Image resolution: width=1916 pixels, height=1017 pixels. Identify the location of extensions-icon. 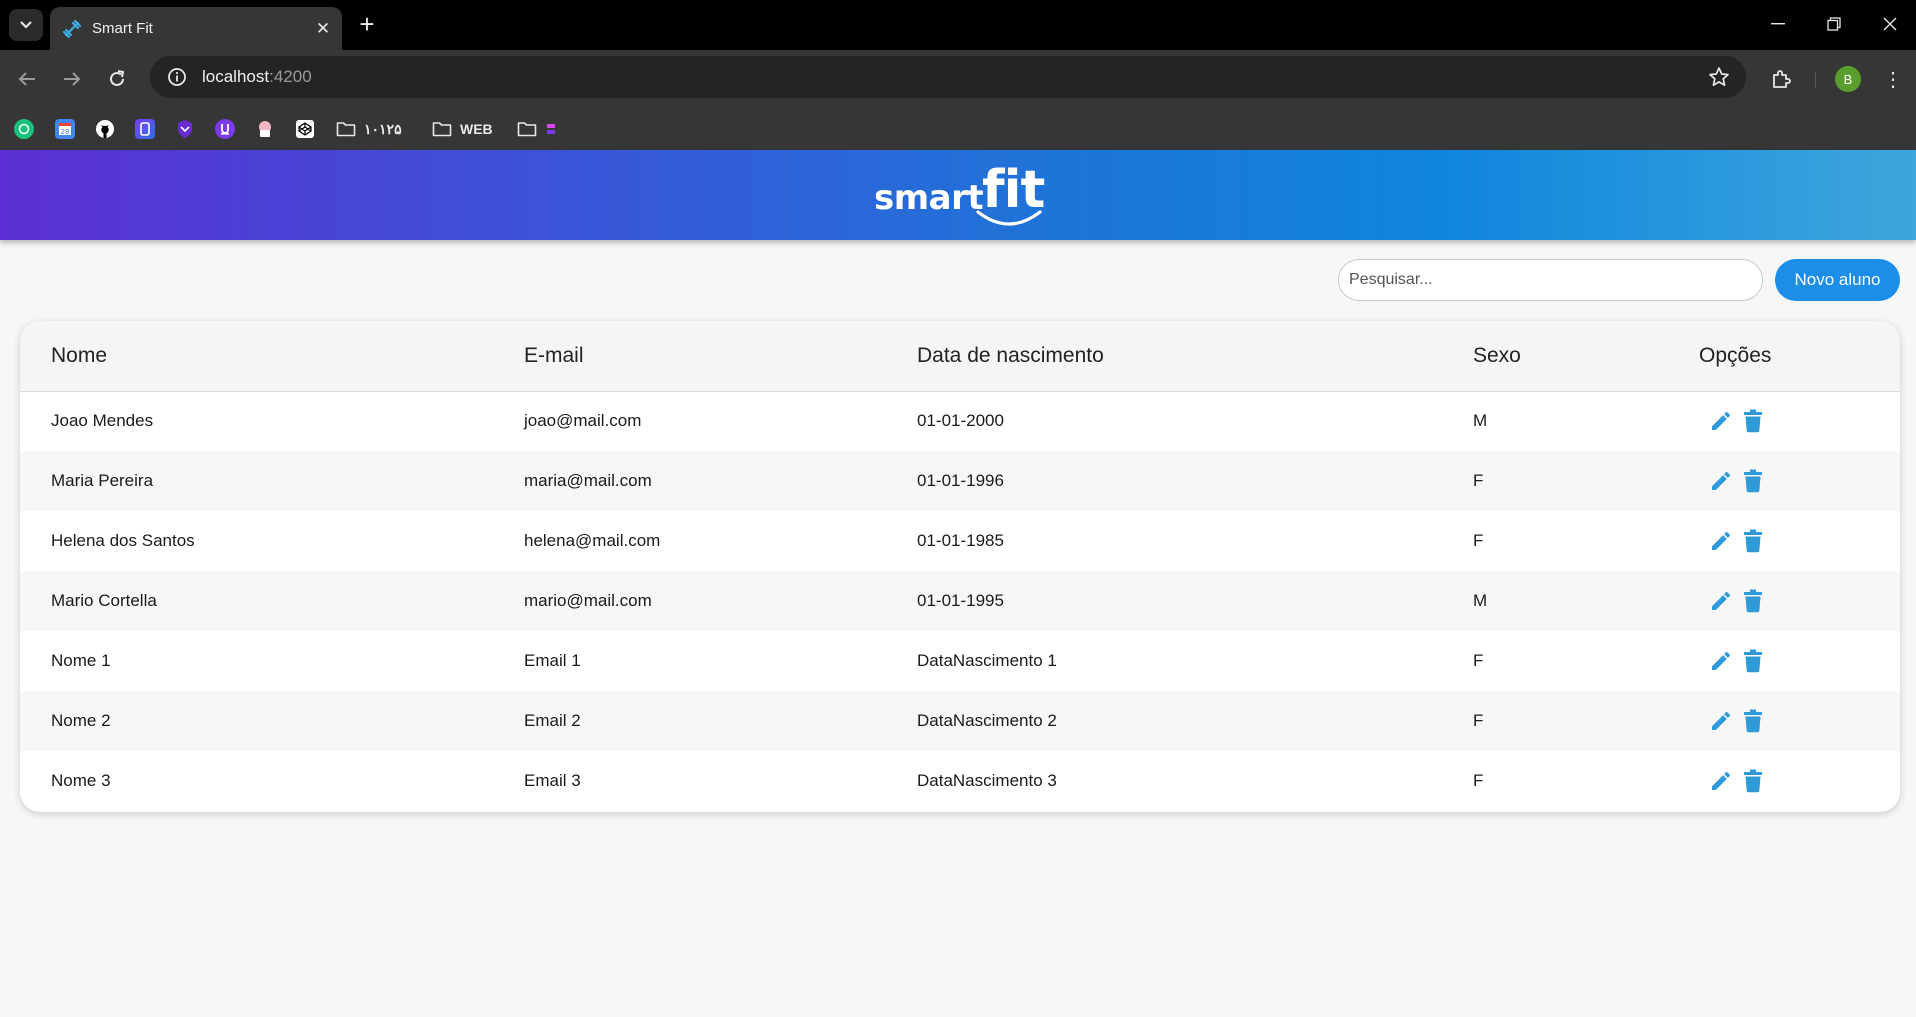
(1781, 79).